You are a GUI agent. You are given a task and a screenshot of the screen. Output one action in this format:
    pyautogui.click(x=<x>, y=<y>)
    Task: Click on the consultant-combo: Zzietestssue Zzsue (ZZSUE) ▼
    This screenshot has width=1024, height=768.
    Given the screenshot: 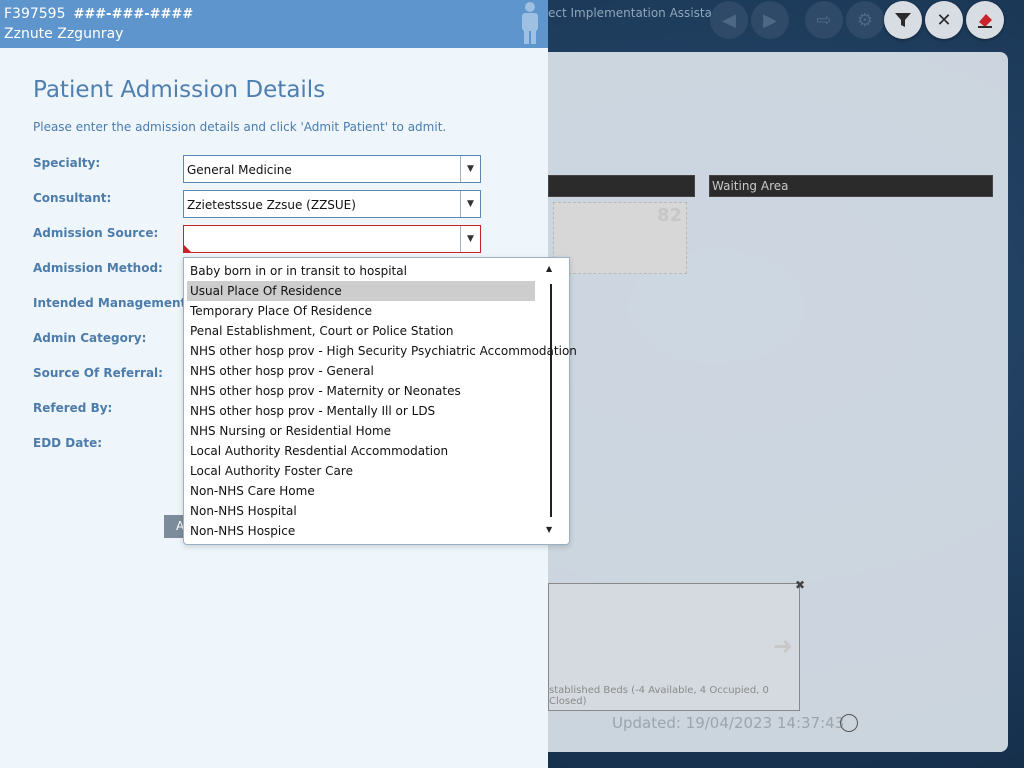 What is the action you would take?
    pyautogui.click(x=332, y=204)
    